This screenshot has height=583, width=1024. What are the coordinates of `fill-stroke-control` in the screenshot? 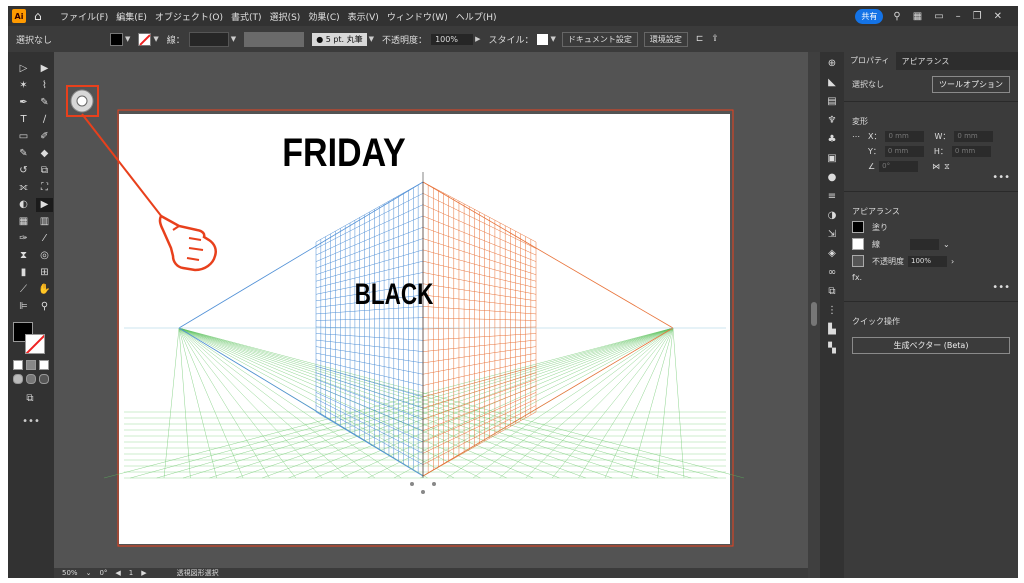 It's located at (31, 339).